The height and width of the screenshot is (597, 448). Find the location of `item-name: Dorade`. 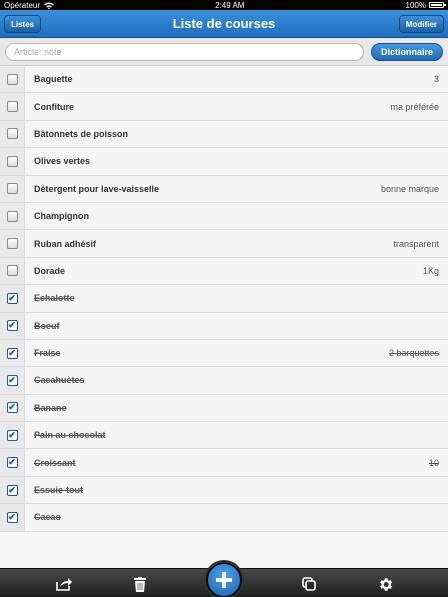

item-name: Dorade is located at coordinates (50, 270).